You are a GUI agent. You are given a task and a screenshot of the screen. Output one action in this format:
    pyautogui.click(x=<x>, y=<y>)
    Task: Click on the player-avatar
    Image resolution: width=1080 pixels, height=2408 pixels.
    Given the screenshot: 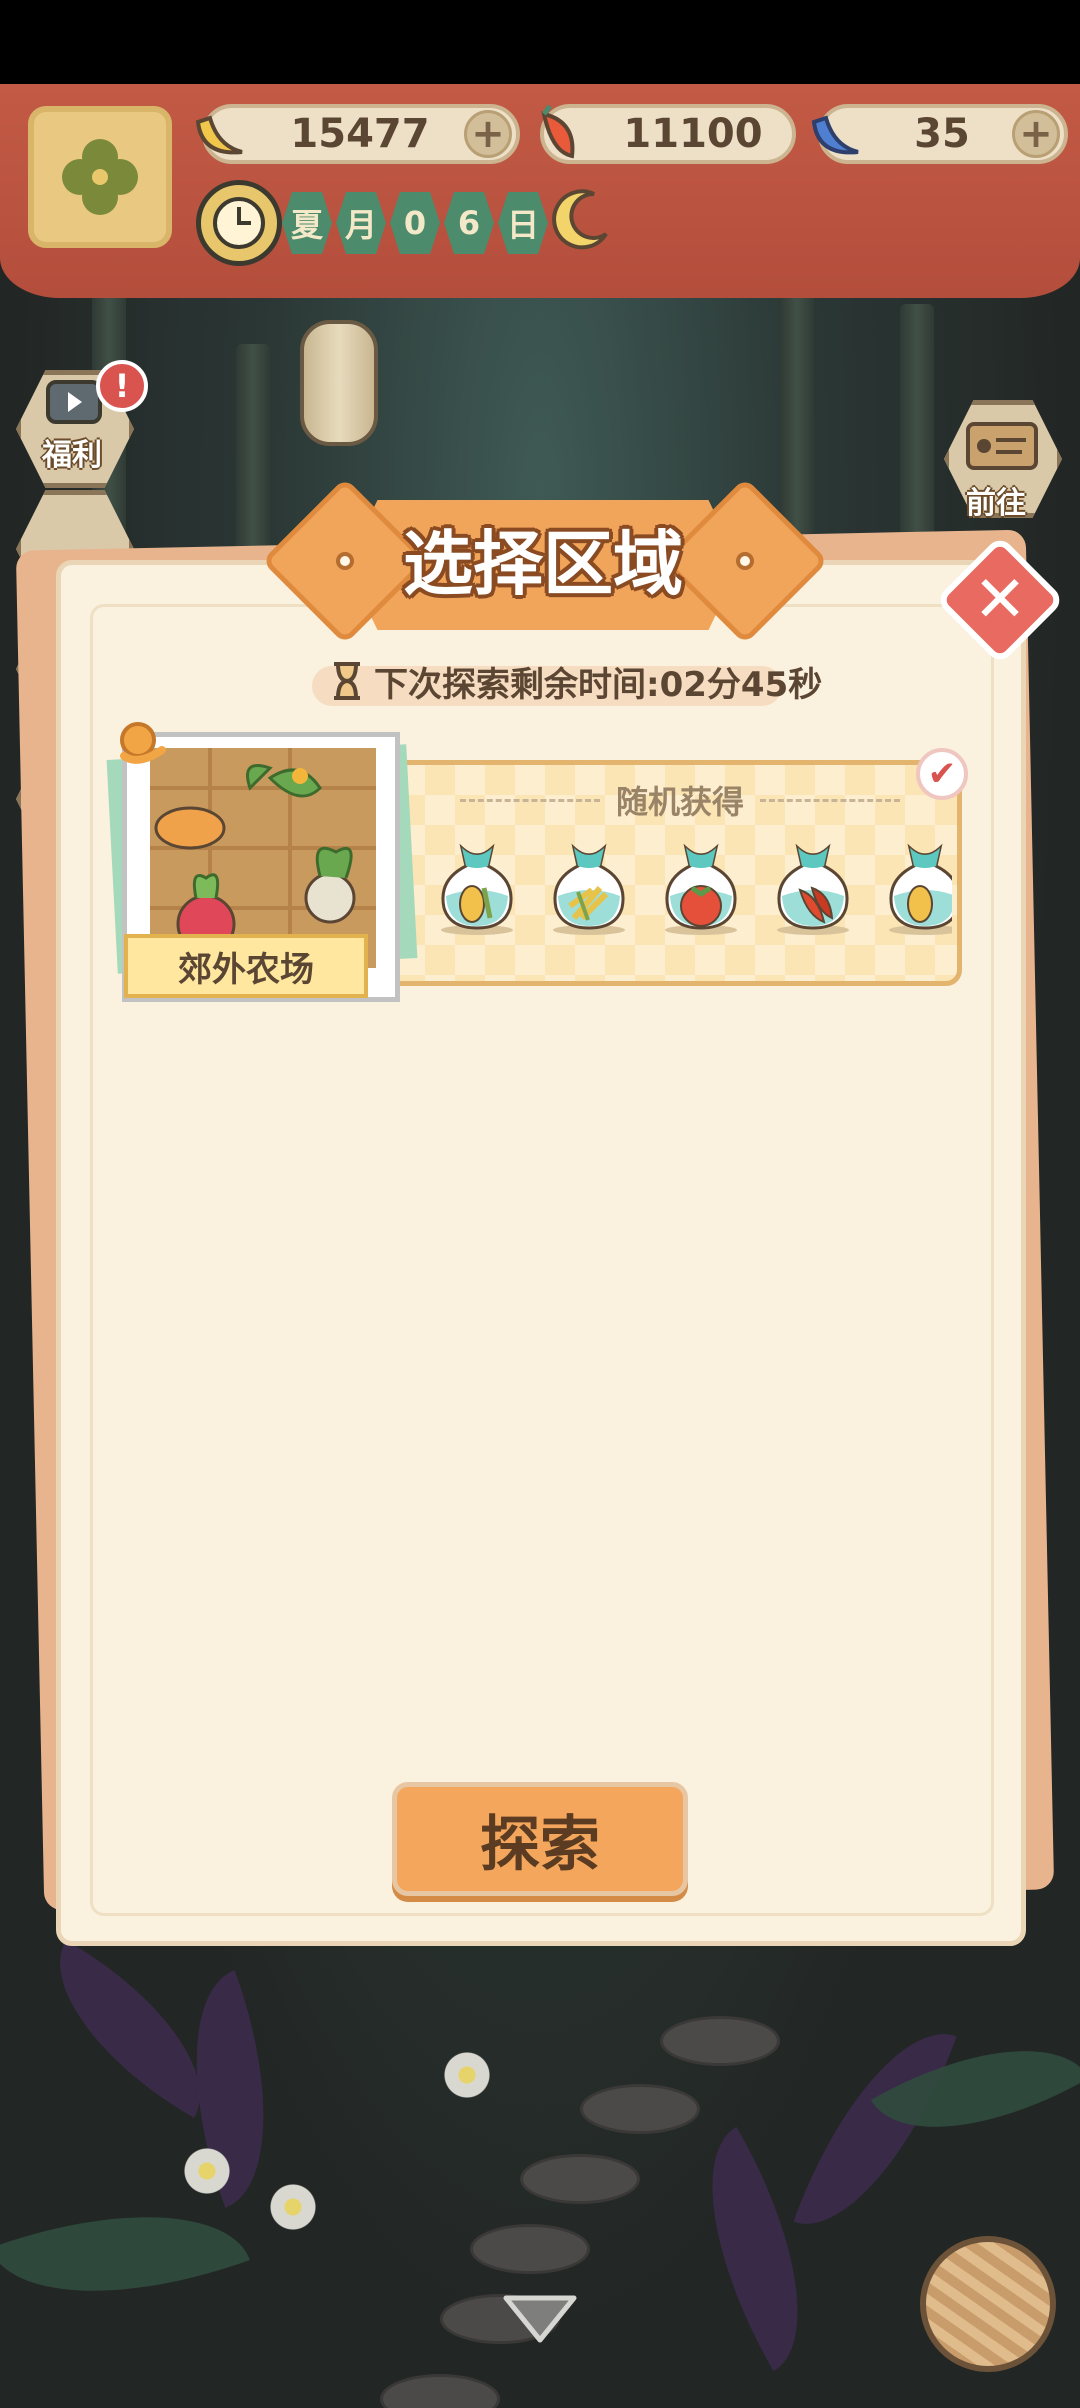 What is the action you would take?
    pyautogui.click(x=100, y=177)
    